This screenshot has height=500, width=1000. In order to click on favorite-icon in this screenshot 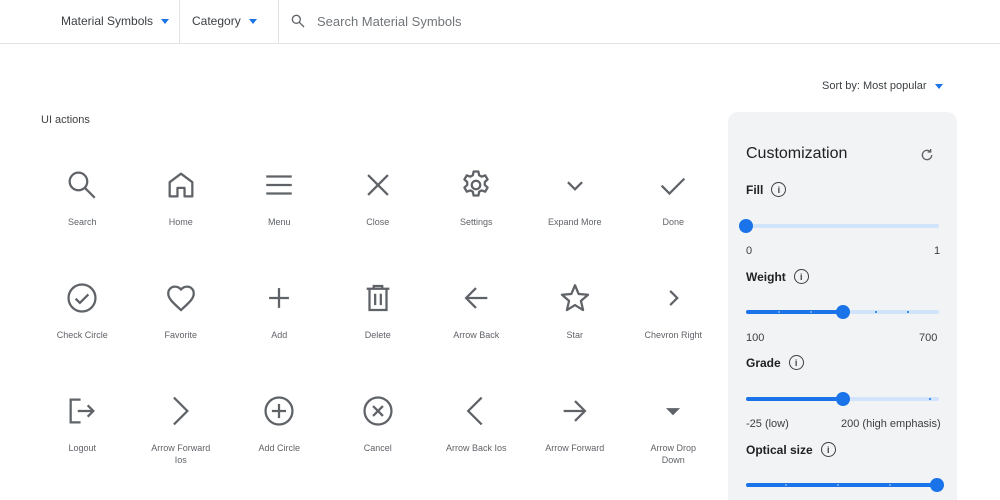, I will do `click(180, 298)`.